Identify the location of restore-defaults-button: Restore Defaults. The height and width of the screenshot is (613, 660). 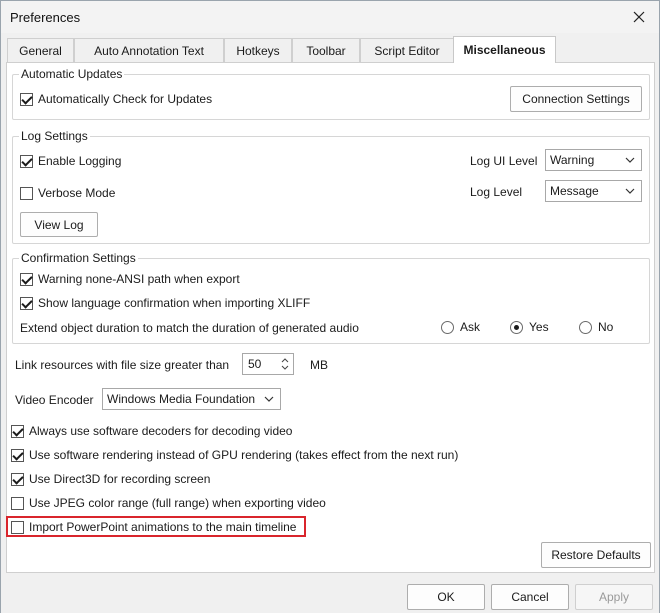
(596, 555).